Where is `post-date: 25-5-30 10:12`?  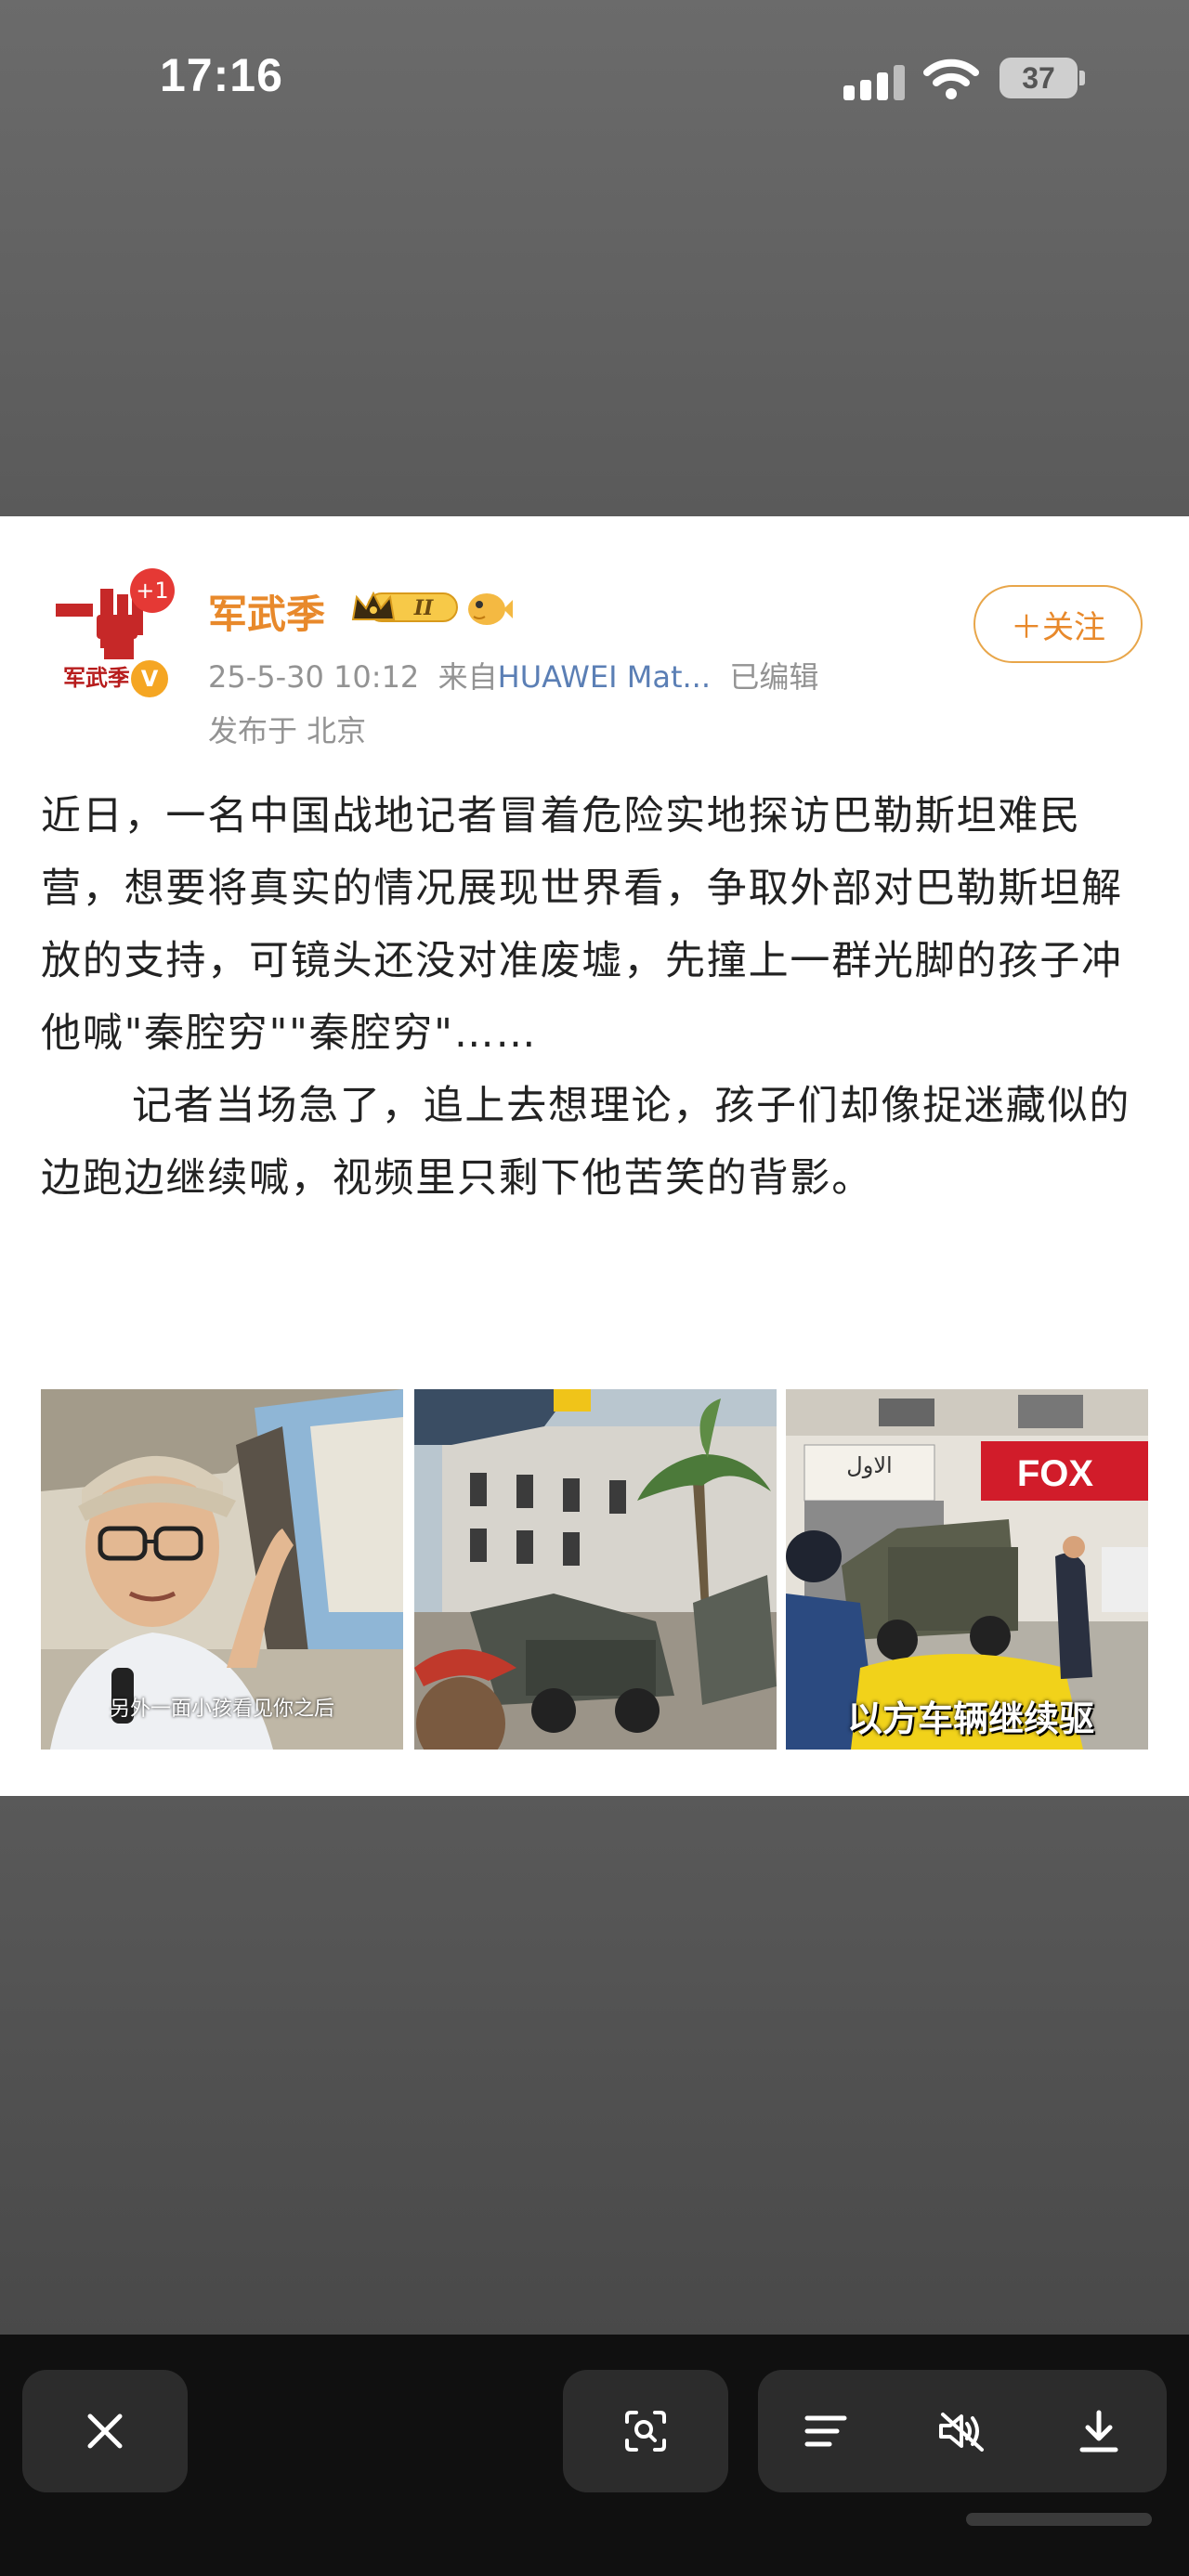 post-date: 25-5-30 10:12 is located at coordinates (314, 677).